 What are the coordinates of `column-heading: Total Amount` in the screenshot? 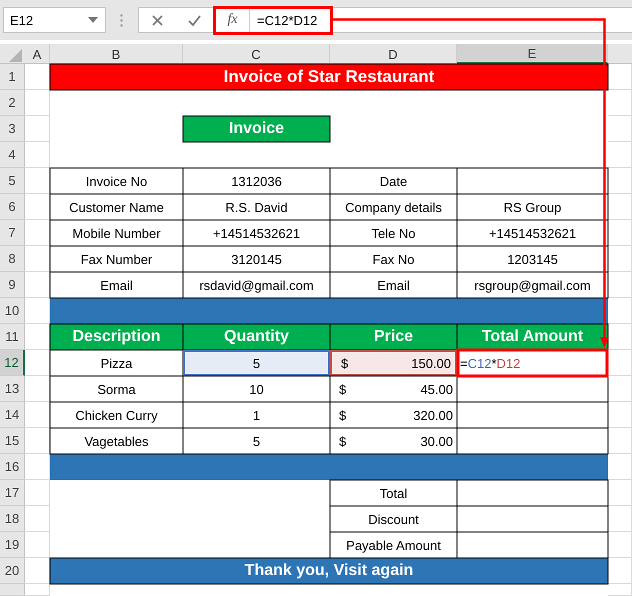 It's located at (532, 337).